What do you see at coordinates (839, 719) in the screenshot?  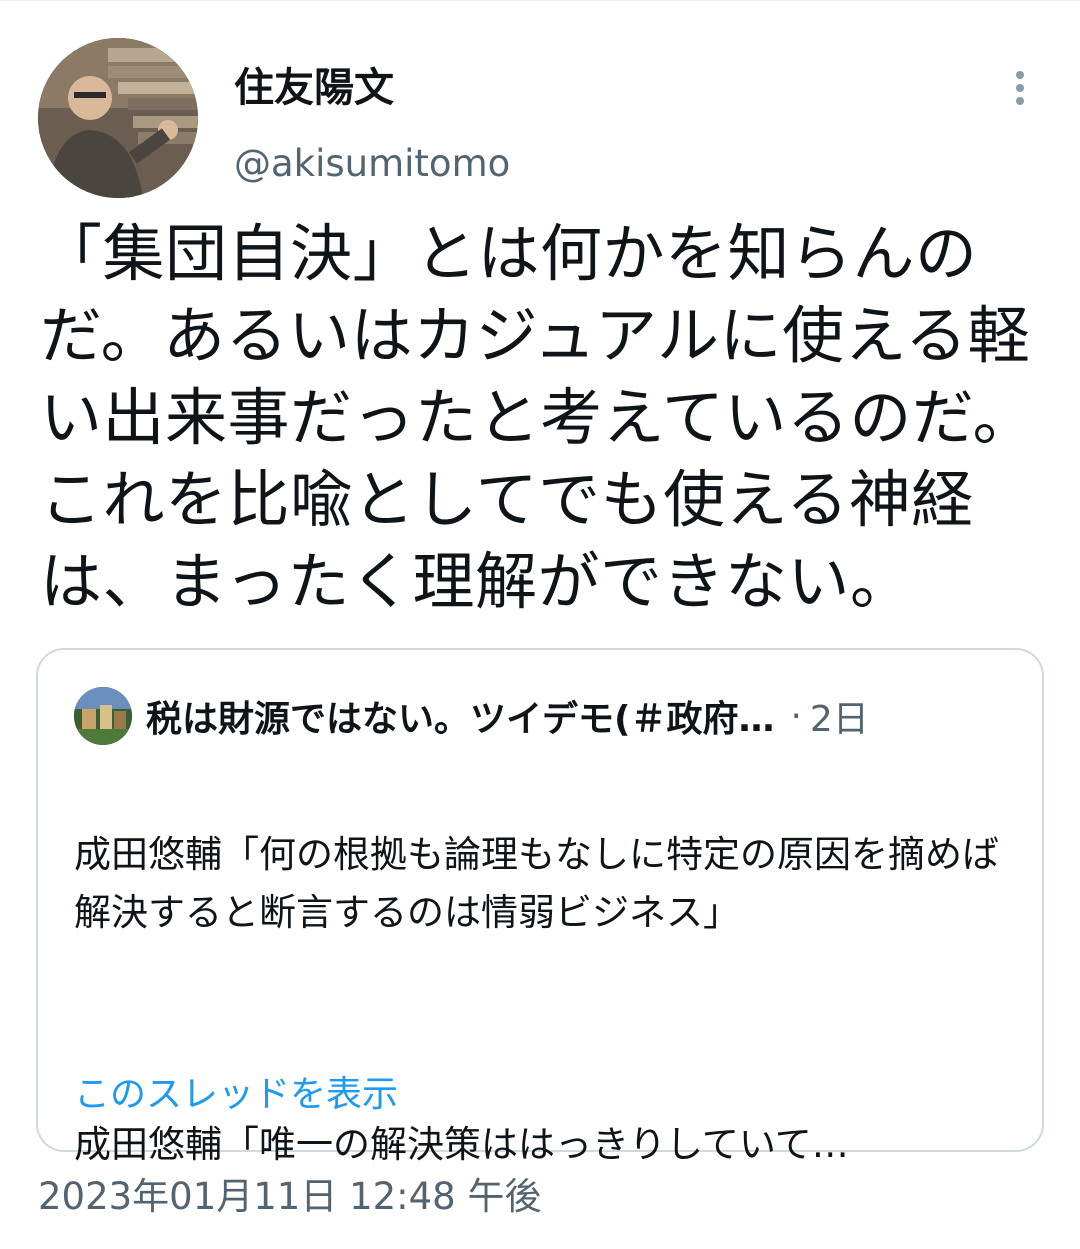 I see `quoted-time: 2日` at bounding box center [839, 719].